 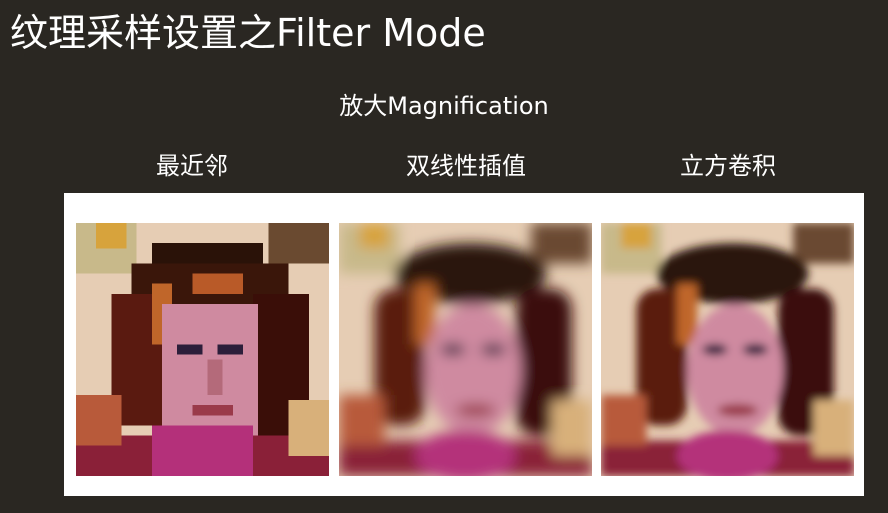 What do you see at coordinates (248, 33) in the screenshot?
I see `slide-title: 纹理采样设置之Filter Mode` at bounding box center [248, 33].